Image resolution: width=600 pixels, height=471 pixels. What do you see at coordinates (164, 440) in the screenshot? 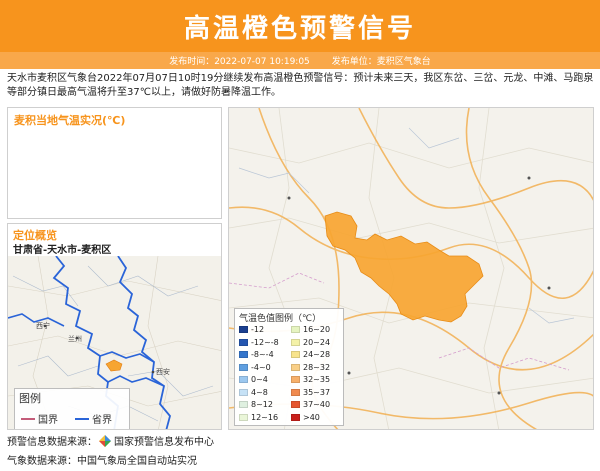
I see `warning-source: 国家预警信息发布中心` at bounding box center [164, 440].